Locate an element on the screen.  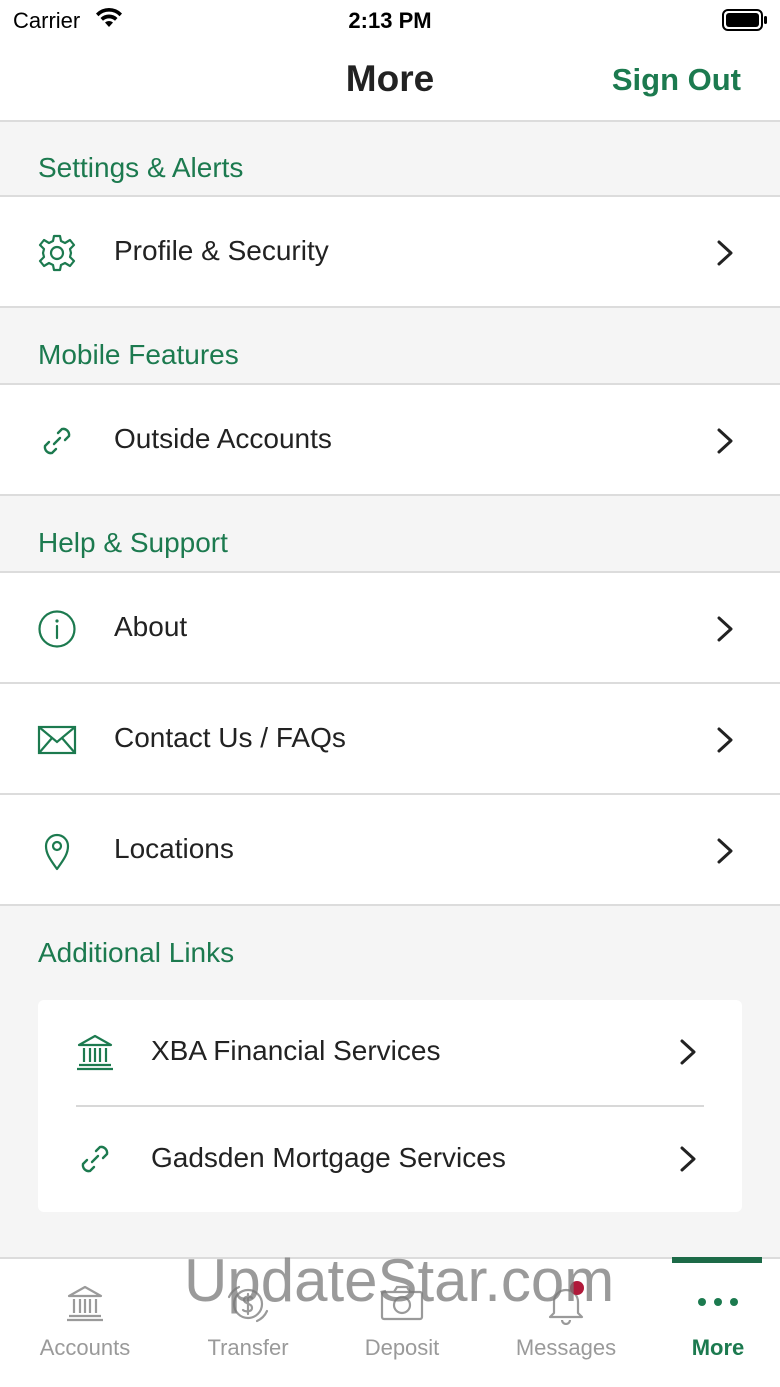
link-xba-financial: XBA Financial Services is located at coordinates (390, 1053).